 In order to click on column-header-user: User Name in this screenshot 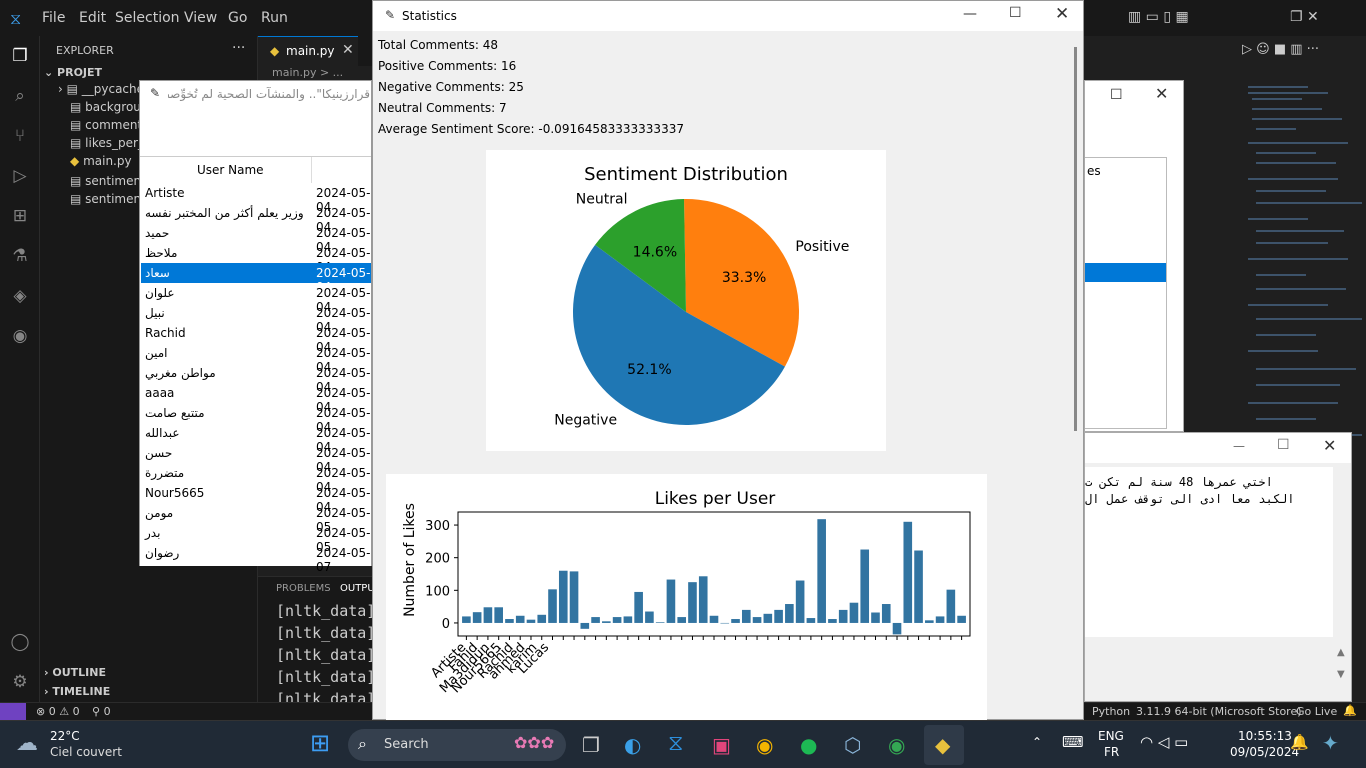, I will do `click(226, 170)`.